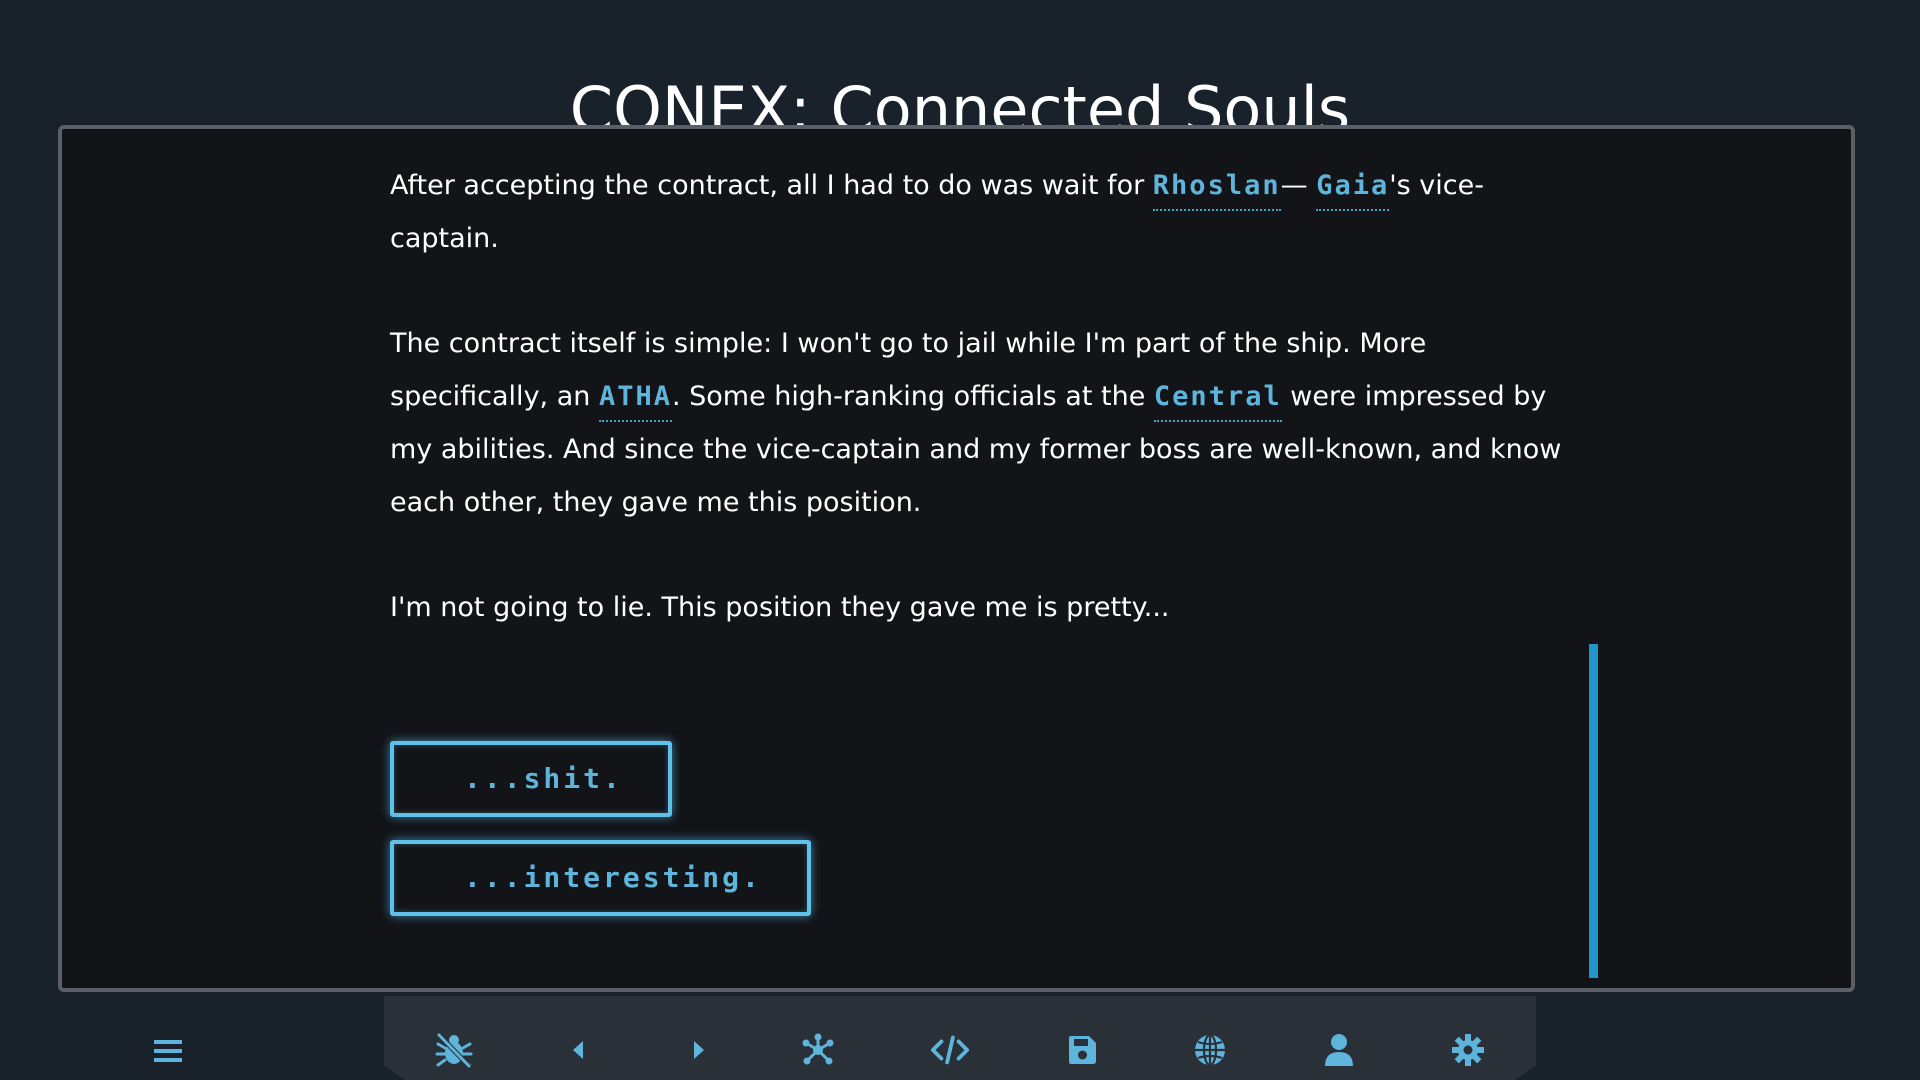 This screenshot has height=1080, width=1920. I want to click on scroll-indicator, so click(1593, 811).